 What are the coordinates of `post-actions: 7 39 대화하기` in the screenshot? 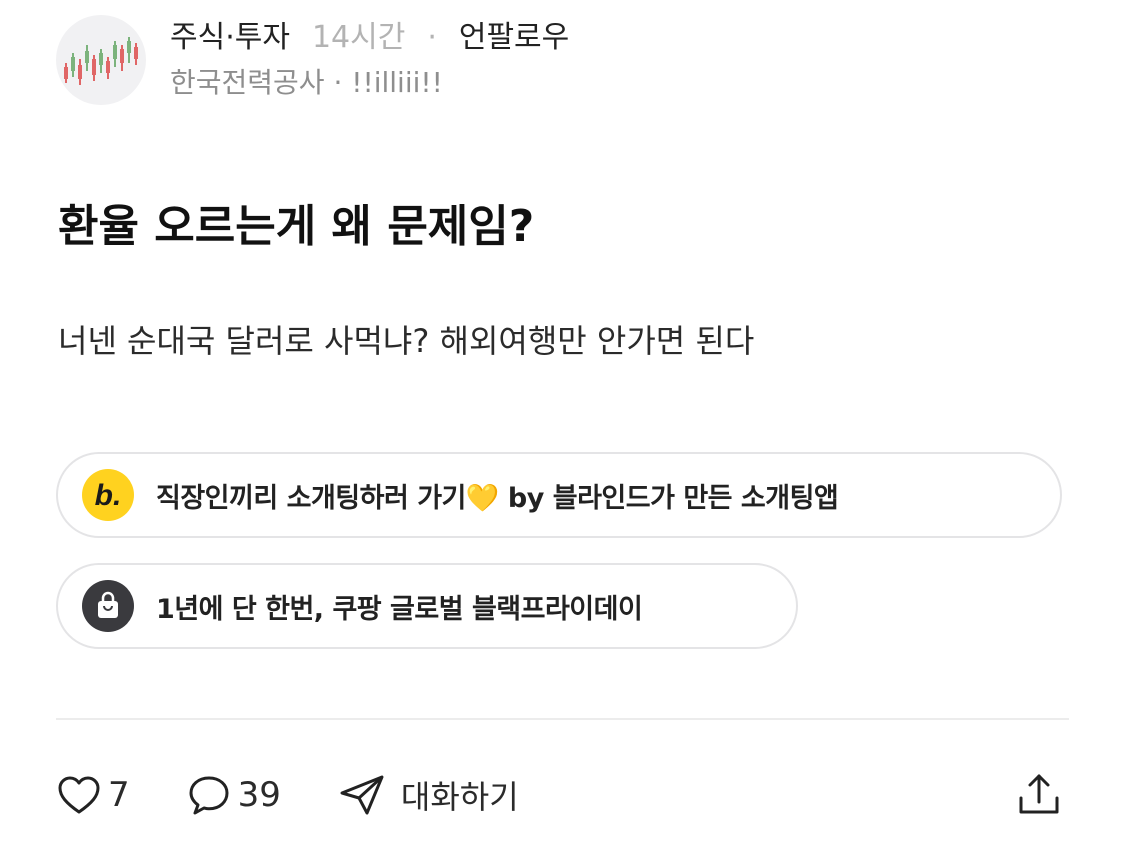 It's located at (315, 795).